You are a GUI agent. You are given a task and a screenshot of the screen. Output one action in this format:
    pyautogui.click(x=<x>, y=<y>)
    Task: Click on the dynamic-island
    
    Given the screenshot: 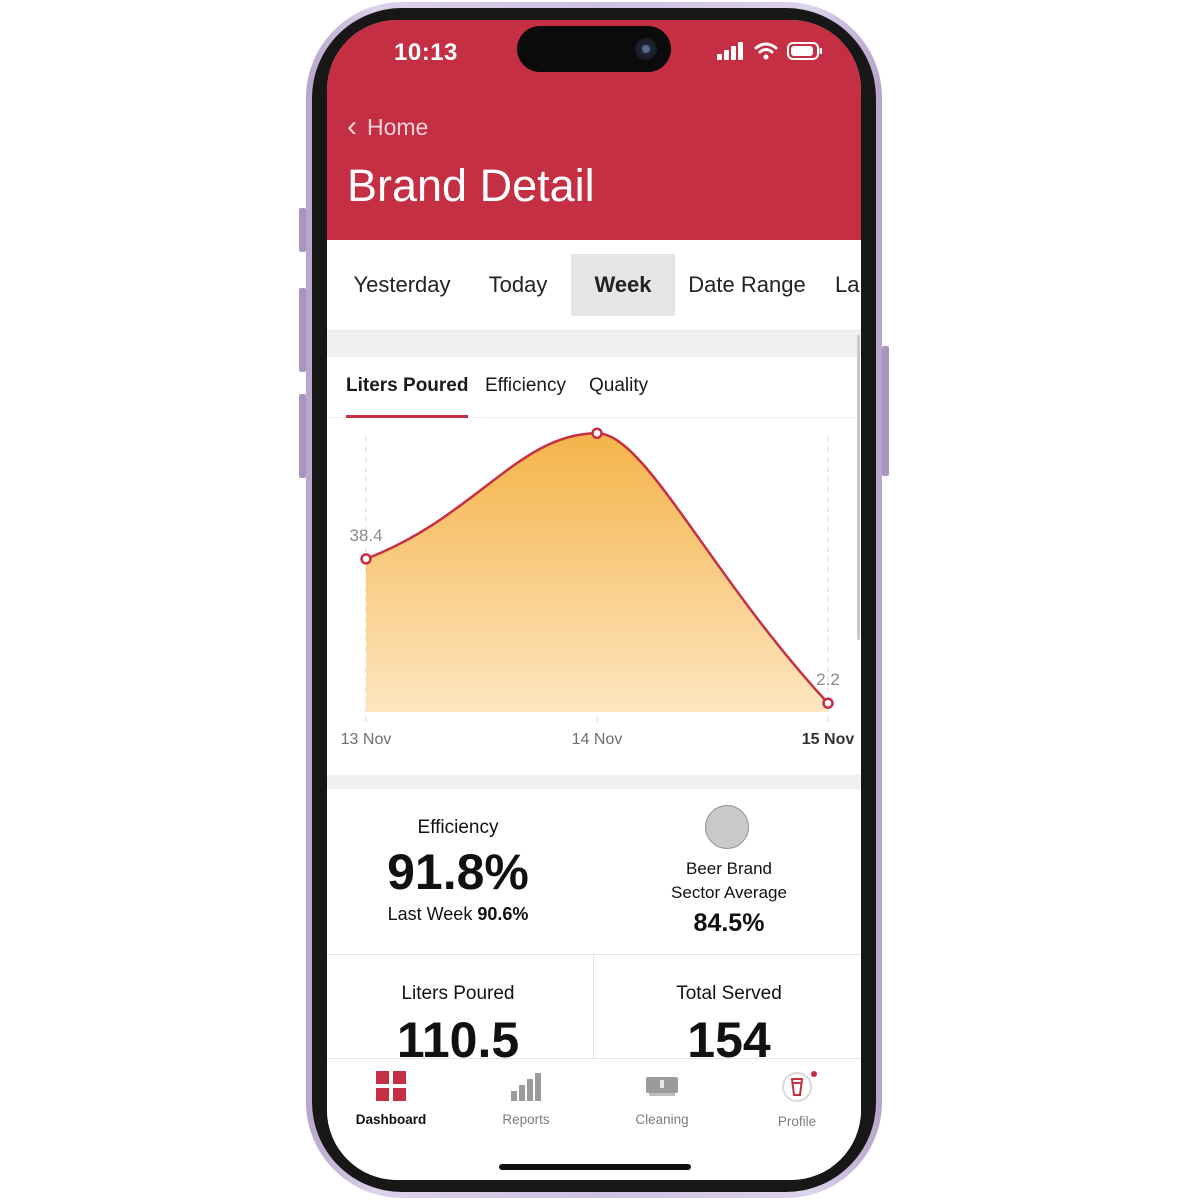 What is the action you would take?
    pyautogui.click(x=594, y=49)
    